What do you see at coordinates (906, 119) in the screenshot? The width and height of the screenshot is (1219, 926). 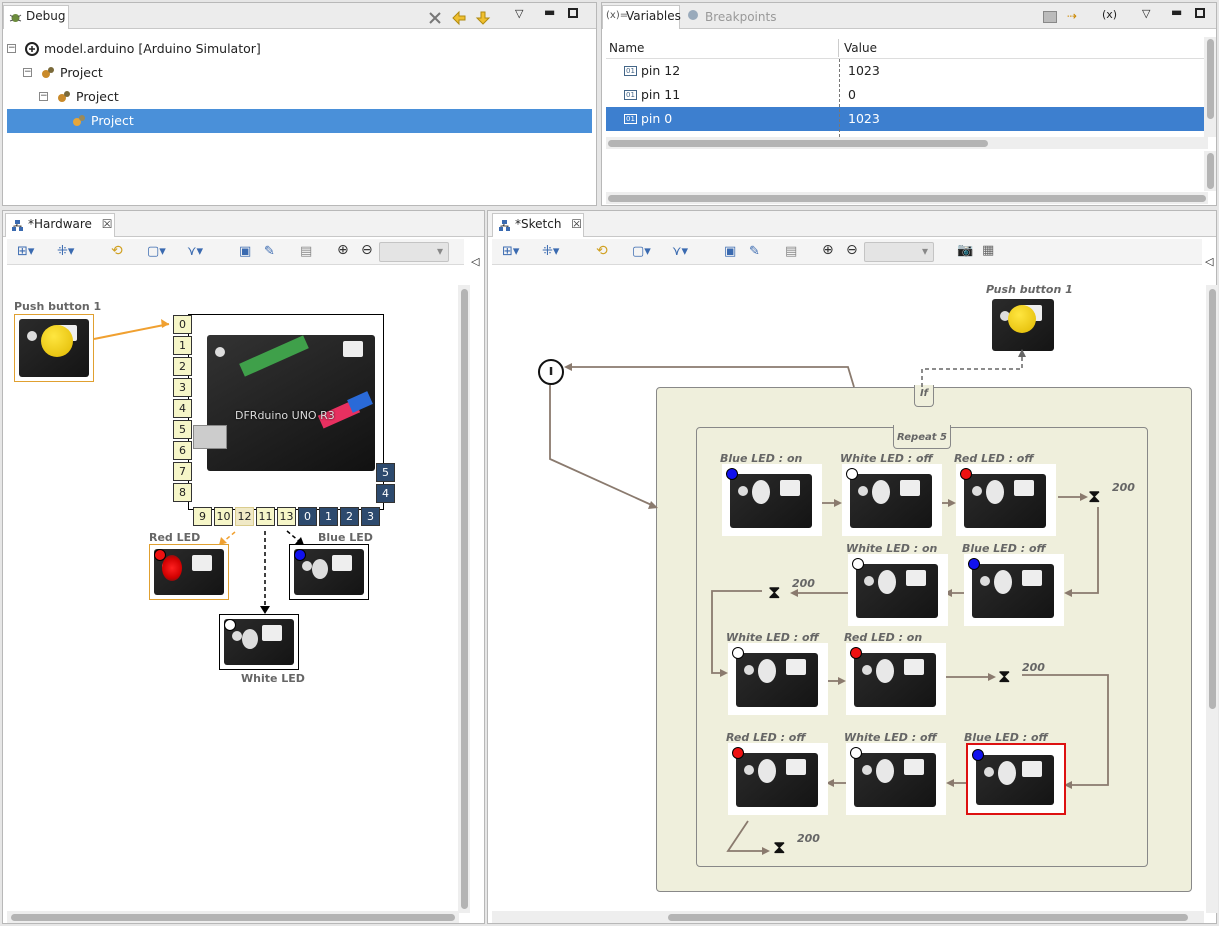 I see `variable-row-selected: 01 pin 0 1023` at bounding box center [906, 119].